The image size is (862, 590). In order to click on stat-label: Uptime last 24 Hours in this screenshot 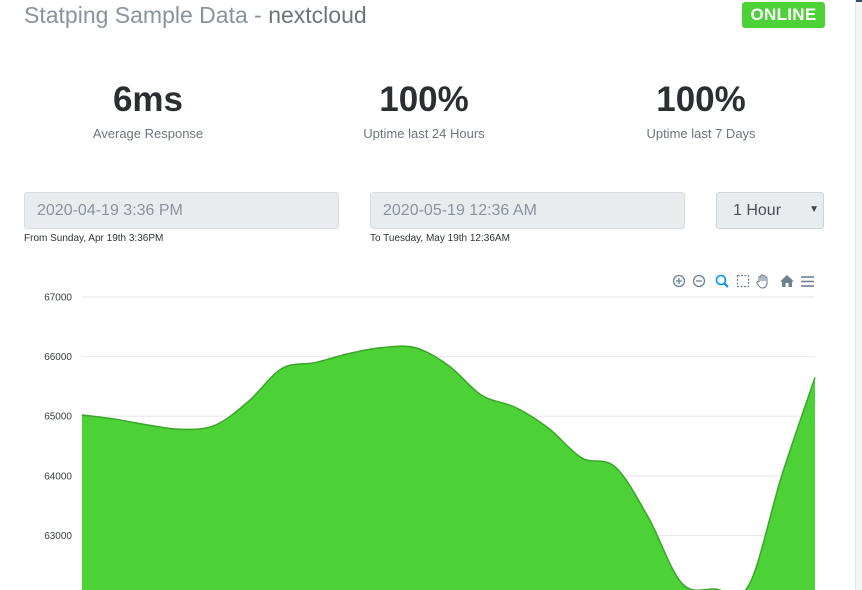, I will do `click(424, 133)`.